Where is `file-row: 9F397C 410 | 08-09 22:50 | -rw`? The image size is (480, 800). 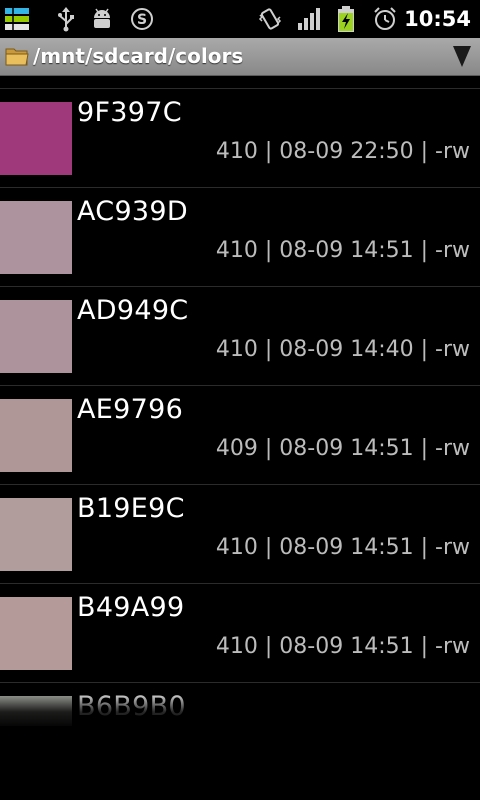
file-row: 9F397C 410 | 08-09 22:50 | -rw is located at coordinates (240, 138).